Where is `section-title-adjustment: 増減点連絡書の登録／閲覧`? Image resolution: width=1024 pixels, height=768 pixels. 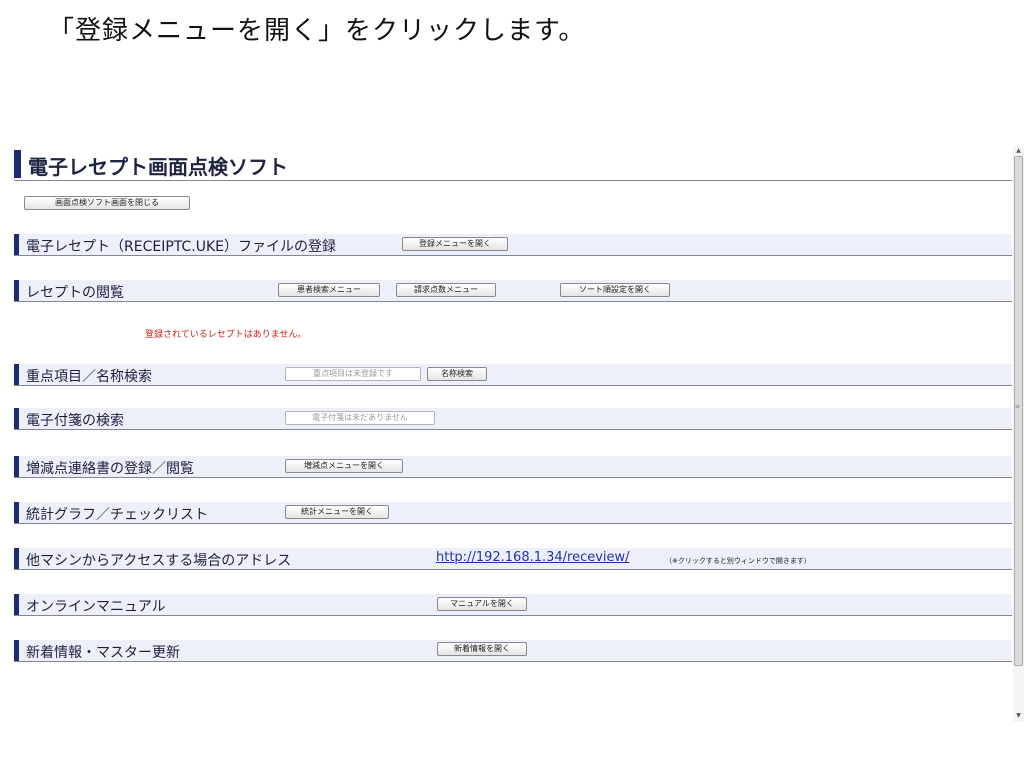
section-title-adjustment: 増減点連絡書の登録／閲覧 is located at coordinates (110, 469).